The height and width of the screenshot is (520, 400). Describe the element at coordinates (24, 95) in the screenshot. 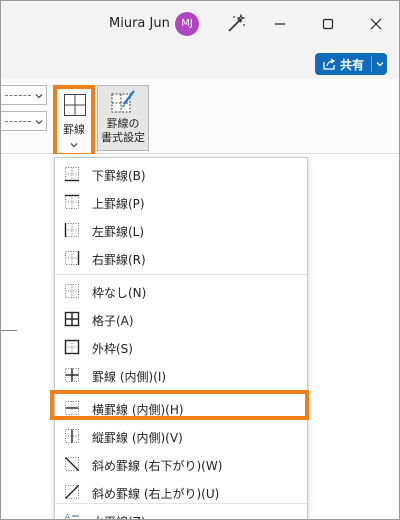

I see `line-style-dropdown` at that location.